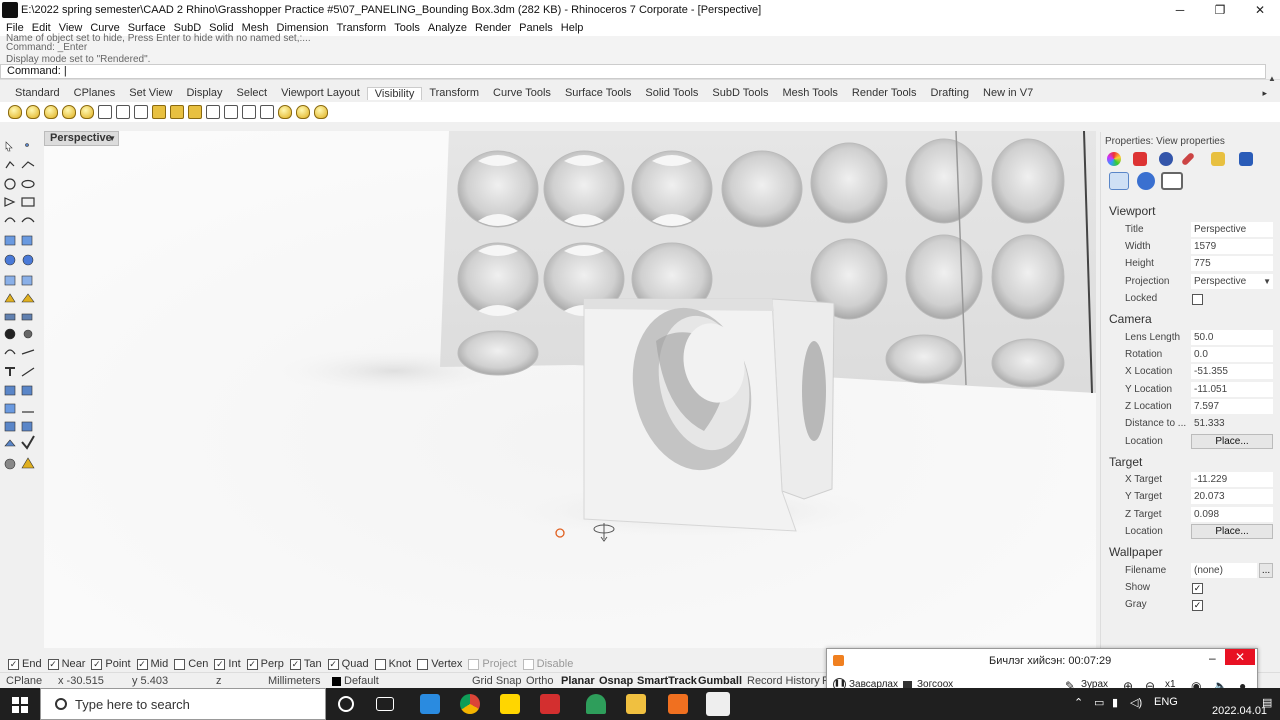 This screenshot has width=1280, height=720. What do you see at coordinates (720, 681) in the screenshot?
I see `gumball-toggle: Gumball` at bounding box center [720, 681].